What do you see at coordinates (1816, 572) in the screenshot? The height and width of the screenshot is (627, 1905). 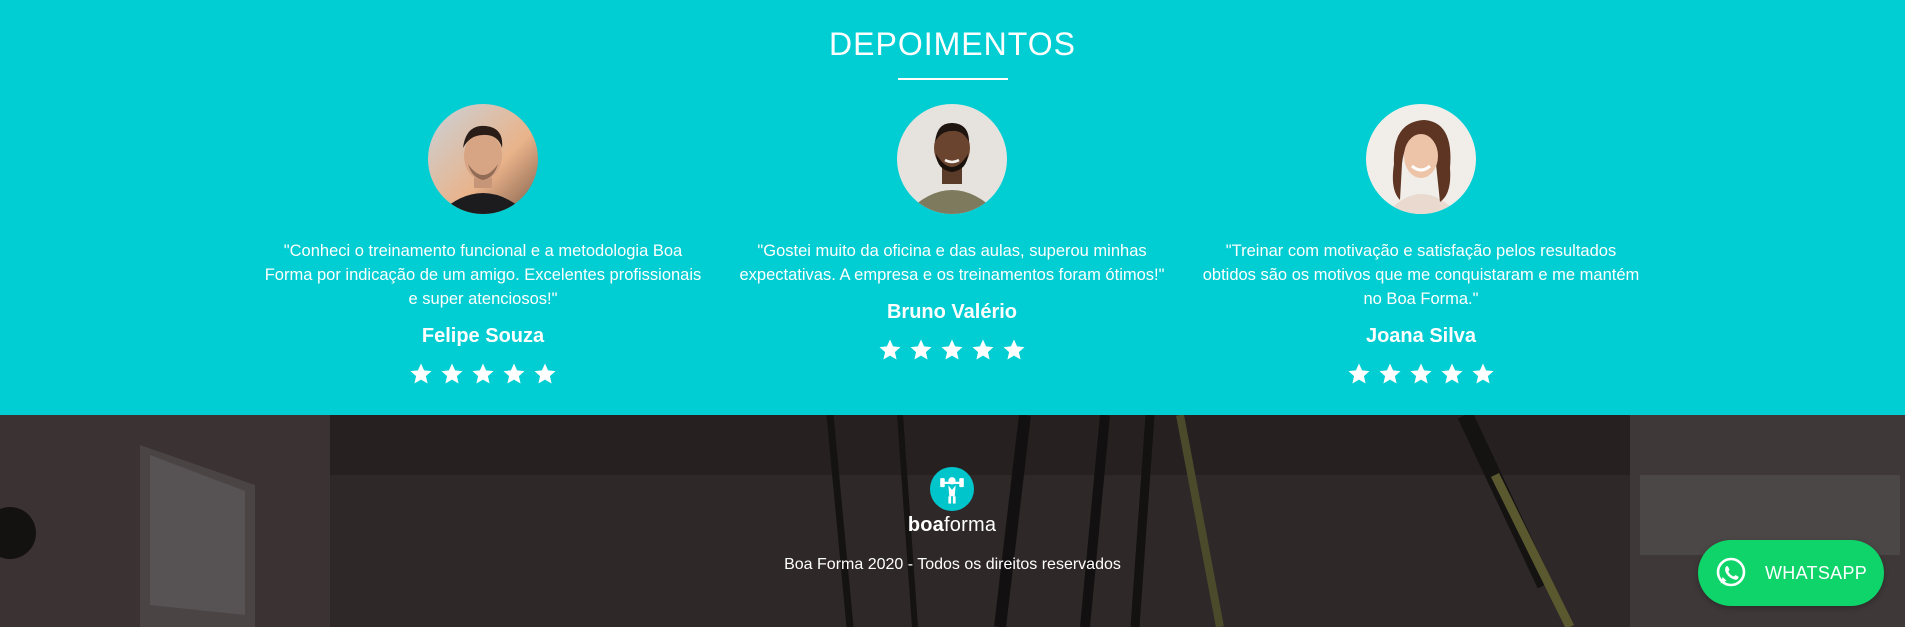 I see `whatsapp-label: WHATSAPP` at bounding box center [1816, 572].